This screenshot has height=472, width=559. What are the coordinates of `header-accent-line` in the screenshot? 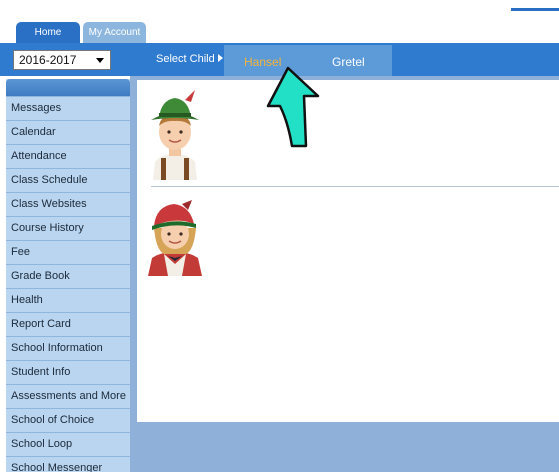 It's located at (535, 9).